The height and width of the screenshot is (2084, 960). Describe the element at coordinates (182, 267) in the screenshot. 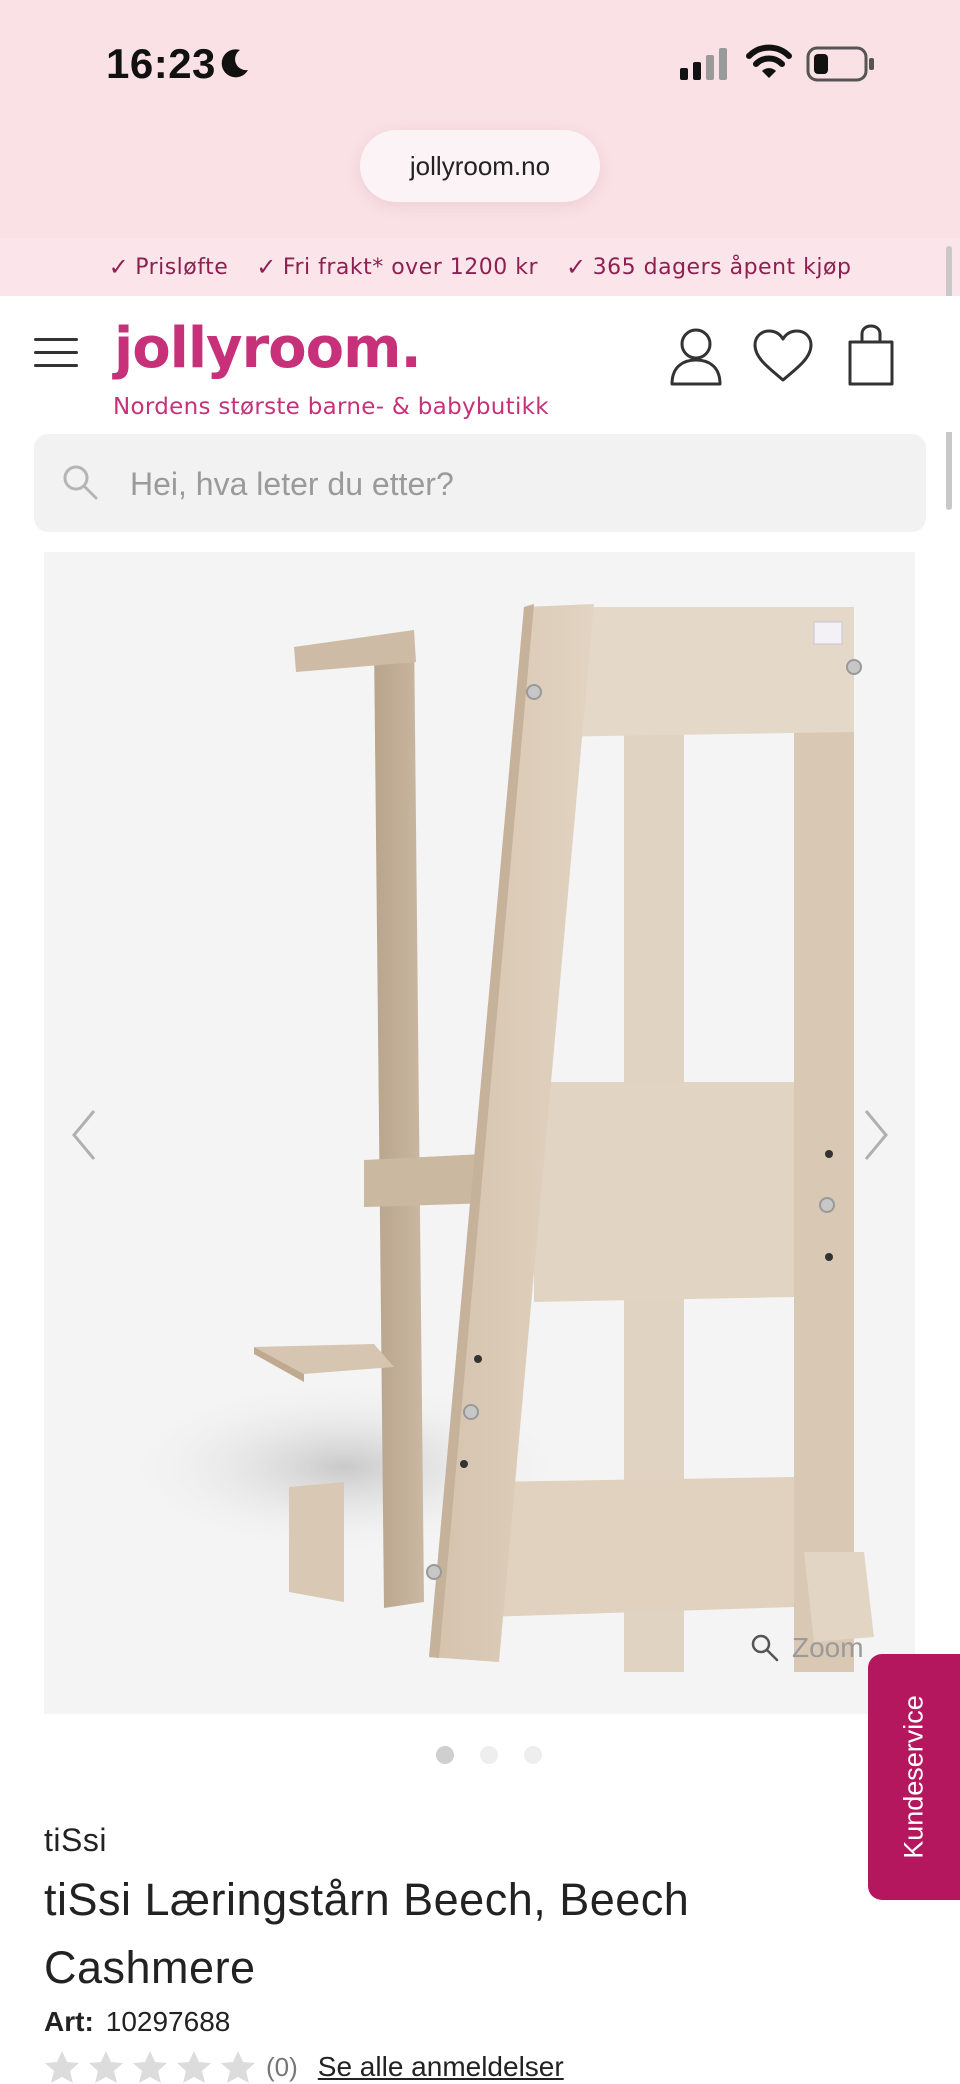

I see `usp-label: Prisløfte` at that location.